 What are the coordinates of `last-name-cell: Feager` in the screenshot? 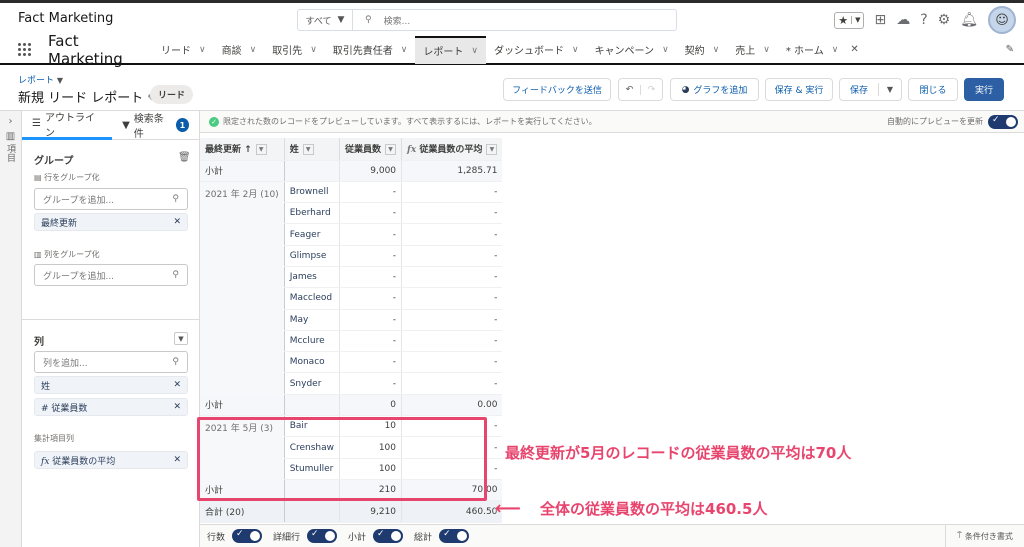 It's located at (311, 234).